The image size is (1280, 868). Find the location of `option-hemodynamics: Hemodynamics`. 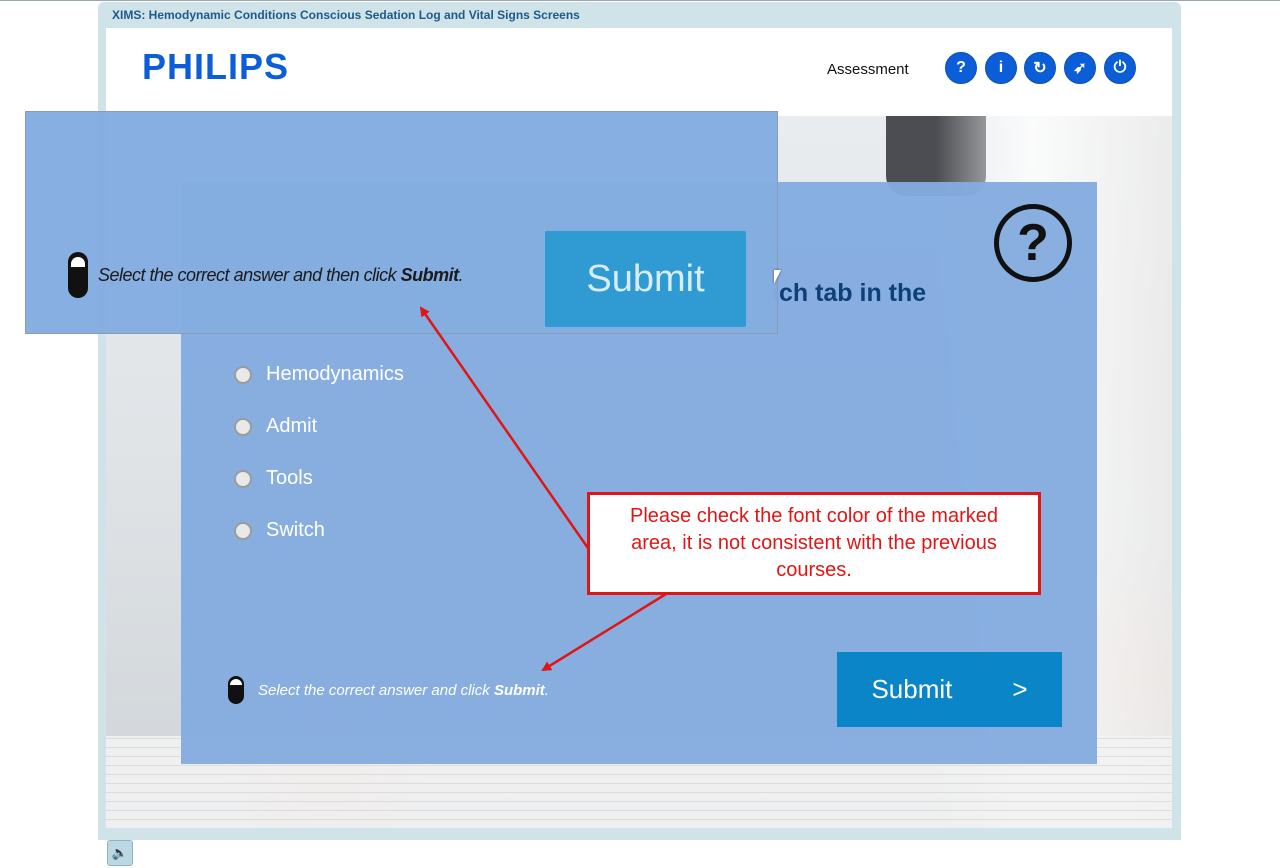

option-hemodynamics: Hemodynamics is located at coordinates (319, 374).